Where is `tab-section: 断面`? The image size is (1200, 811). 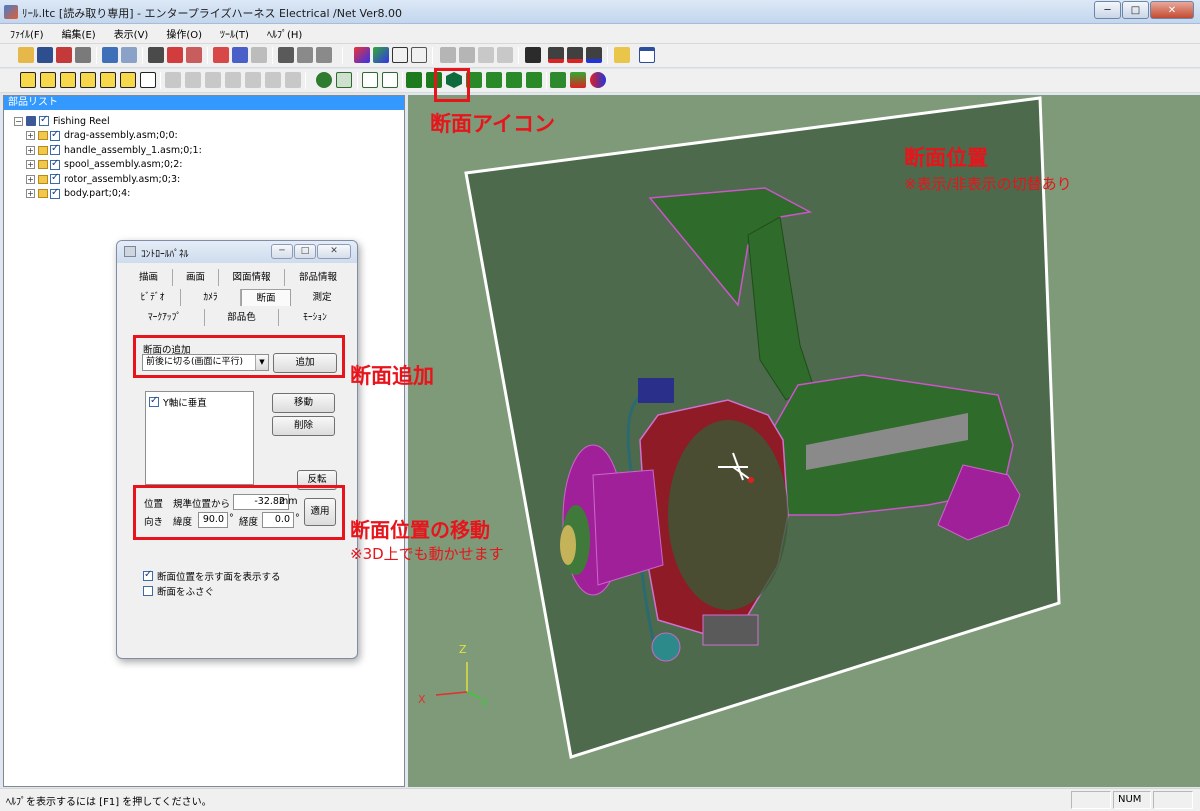 tab-section: 断面 is located at coordinates (266, 297).